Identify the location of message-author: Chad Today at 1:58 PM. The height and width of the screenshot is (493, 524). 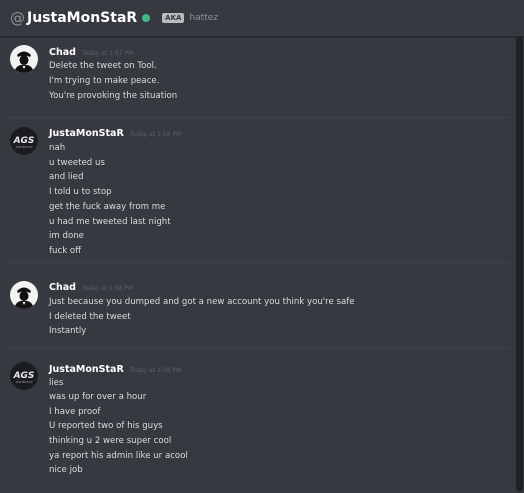
(91, 287).